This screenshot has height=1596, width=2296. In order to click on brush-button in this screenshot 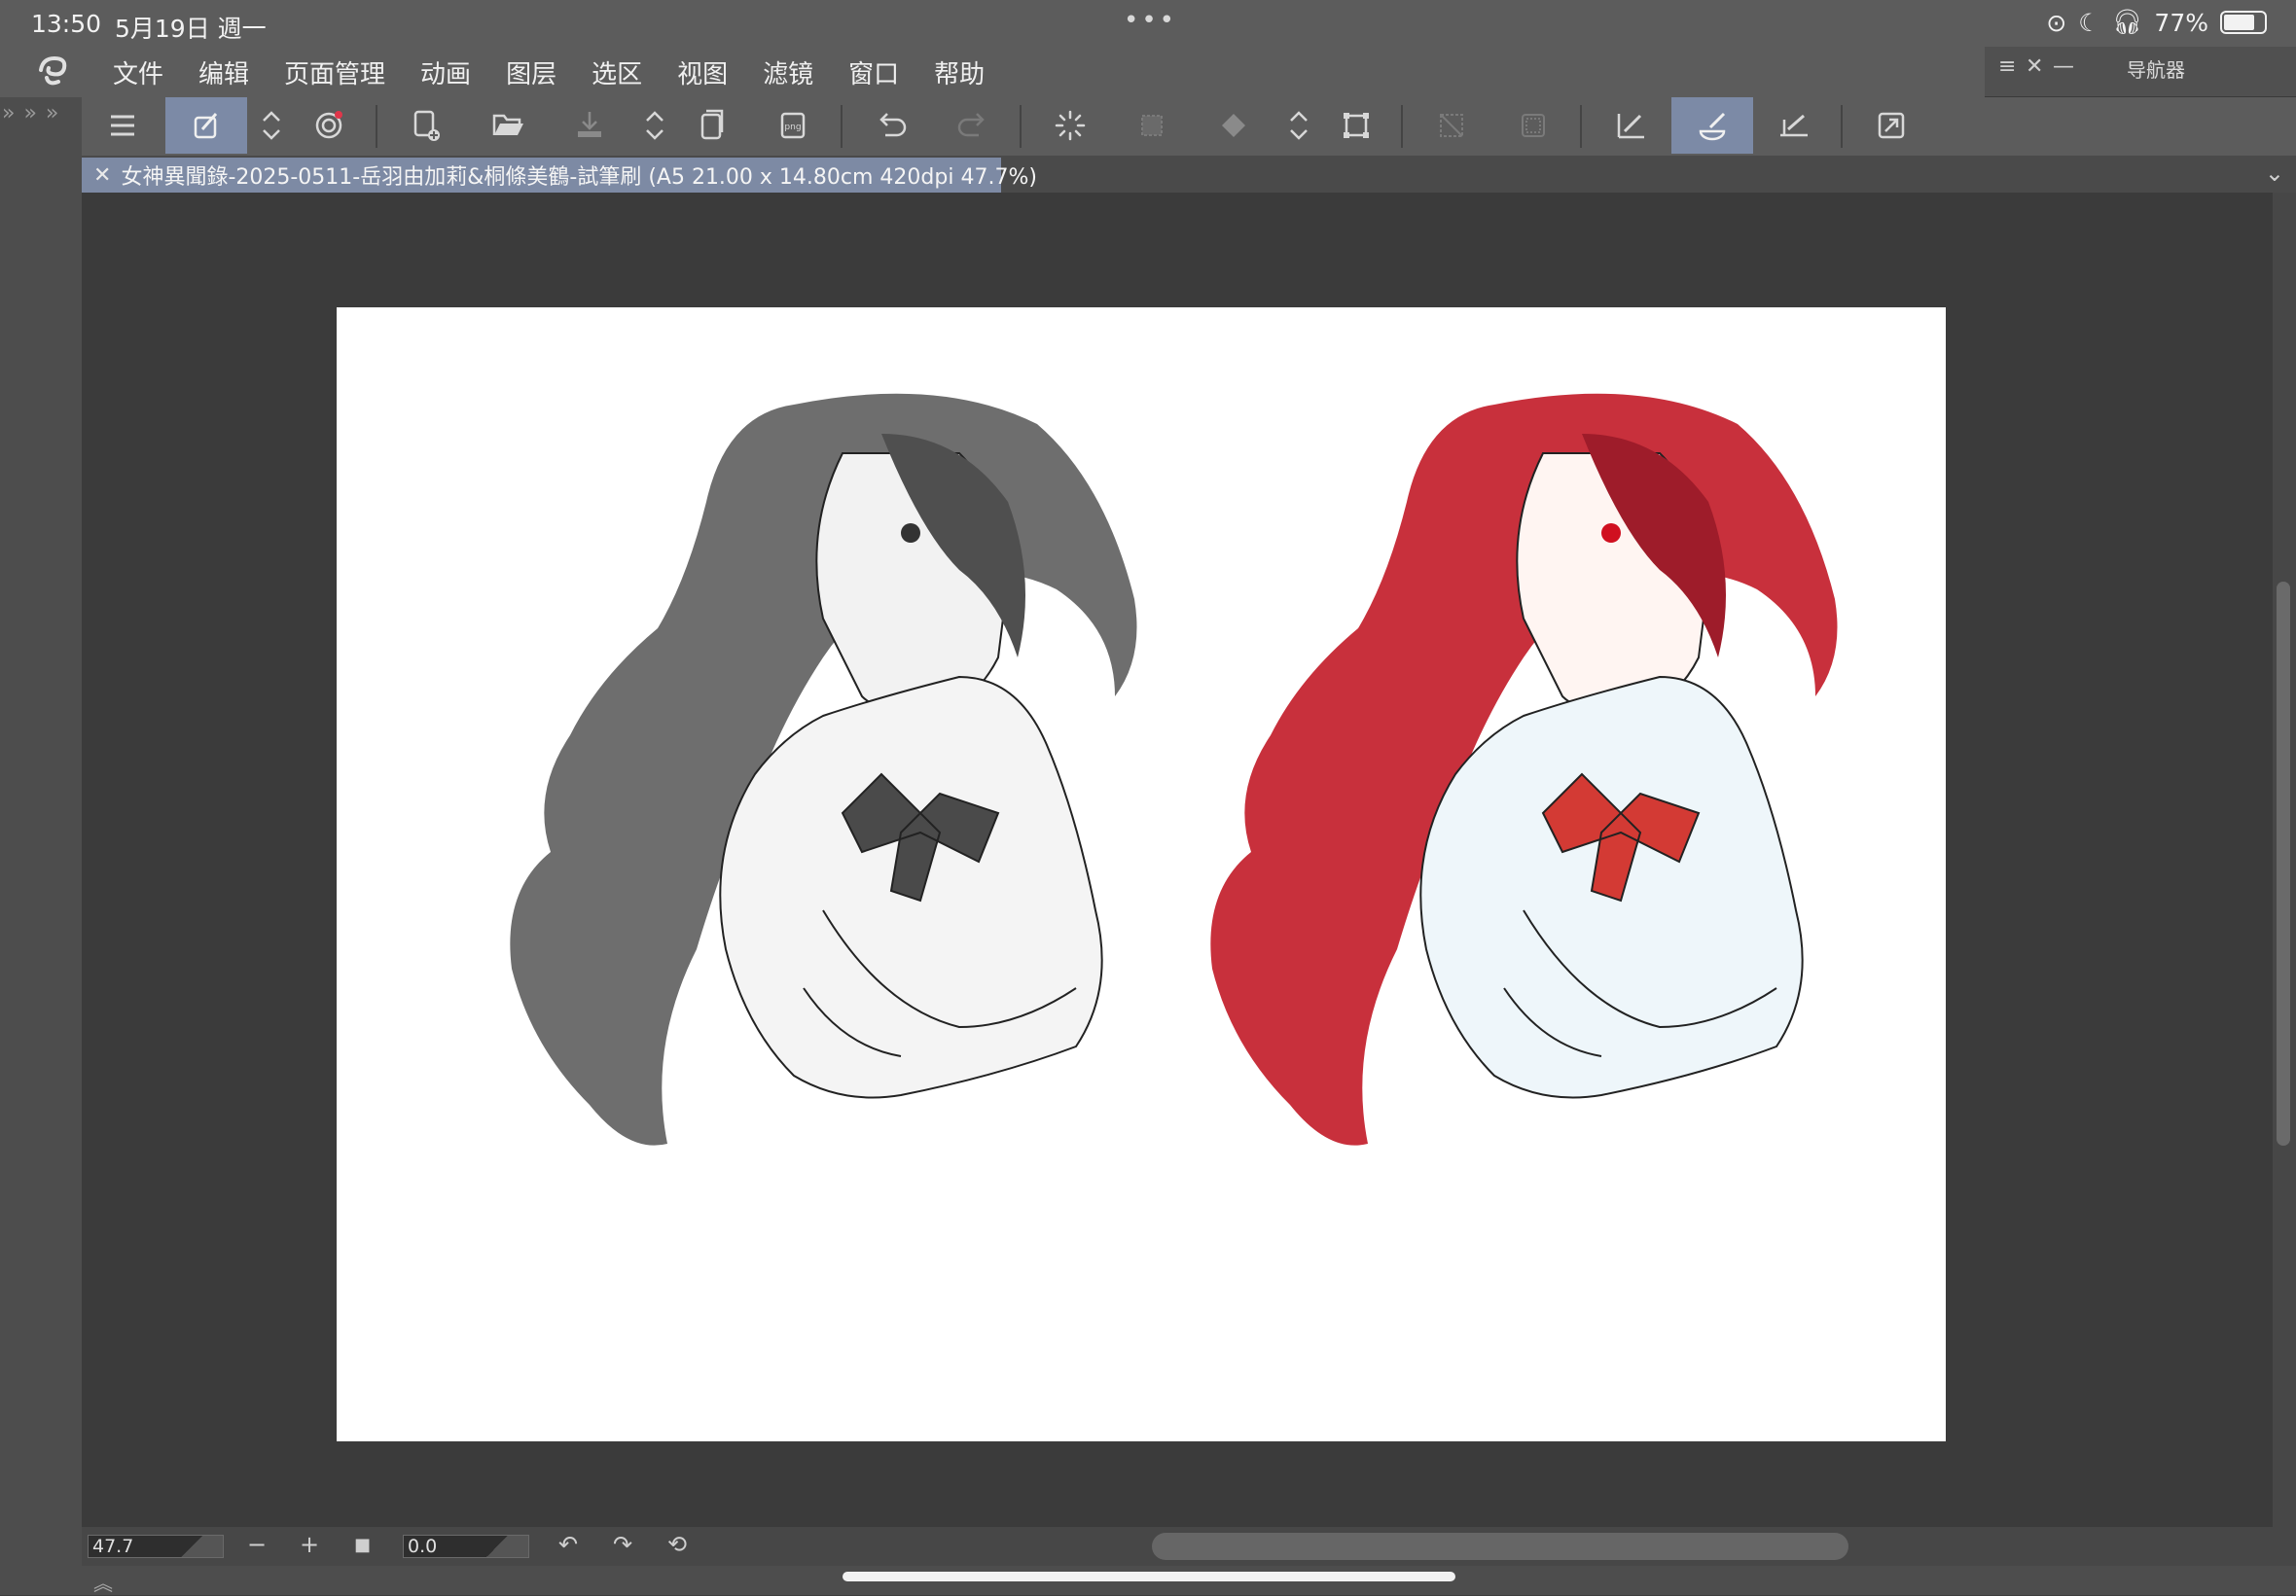, I will do `click(1712, 126)`.